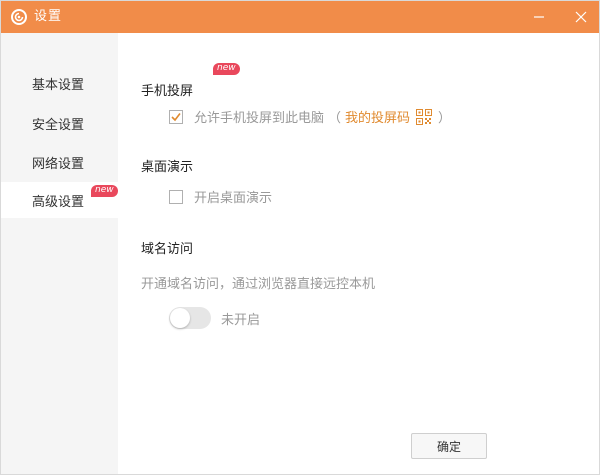 Image resolution: width=600 pixels, height=475 pixels. I want to click on domain-access-toggle-row: 未开启, so click(214, 318).